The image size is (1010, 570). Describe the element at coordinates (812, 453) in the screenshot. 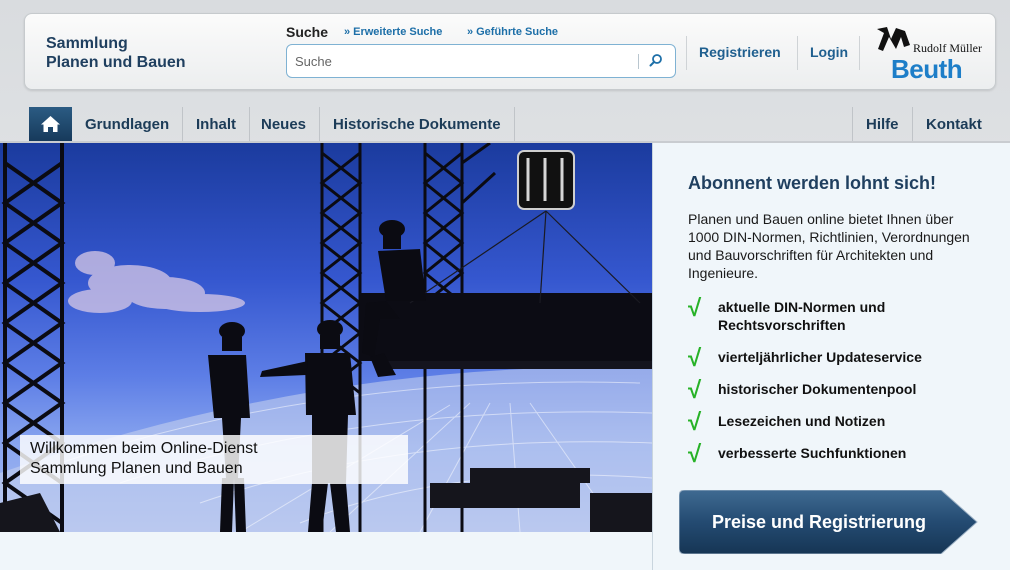

I see `feature-text: verbesserte Suchfunktionen` at that location.